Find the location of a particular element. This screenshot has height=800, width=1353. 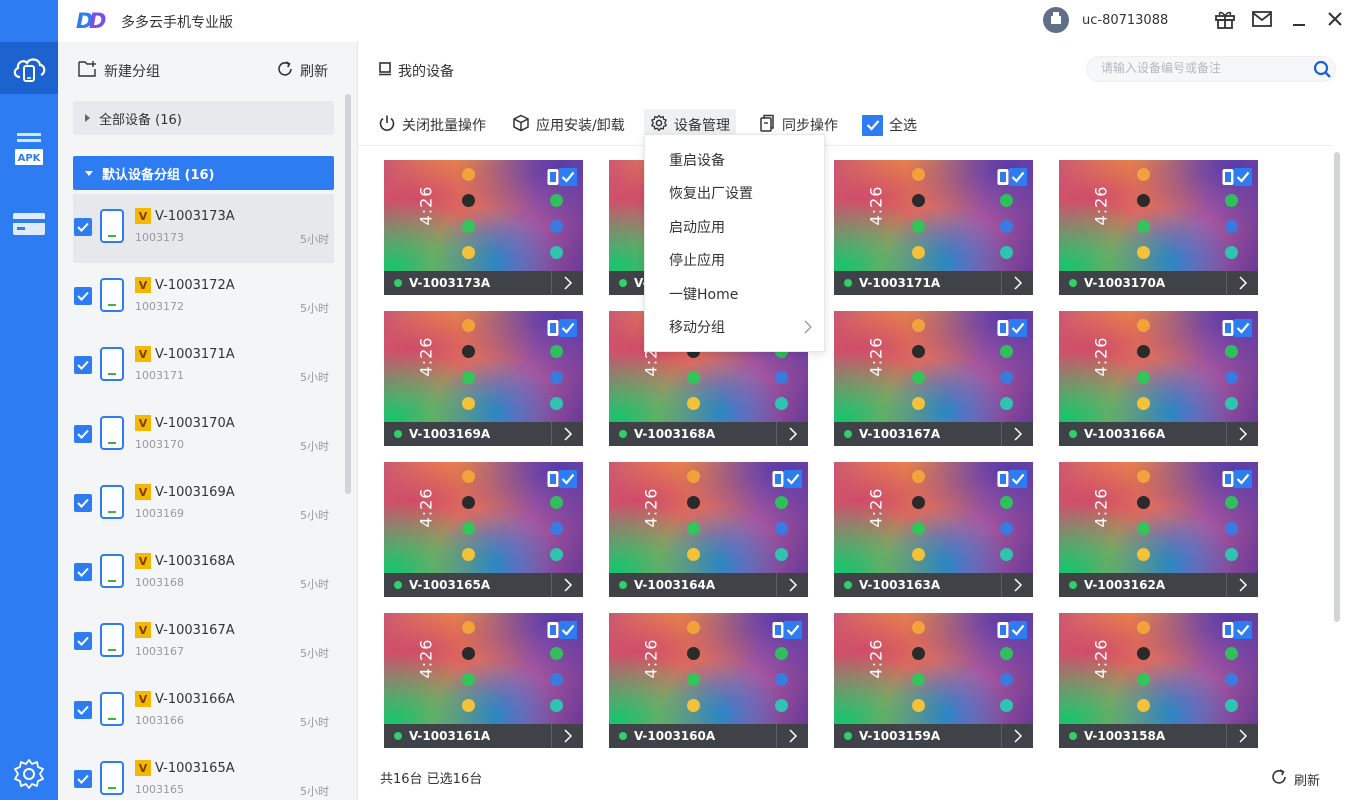

close-button is located at coordinates (1335, 21).